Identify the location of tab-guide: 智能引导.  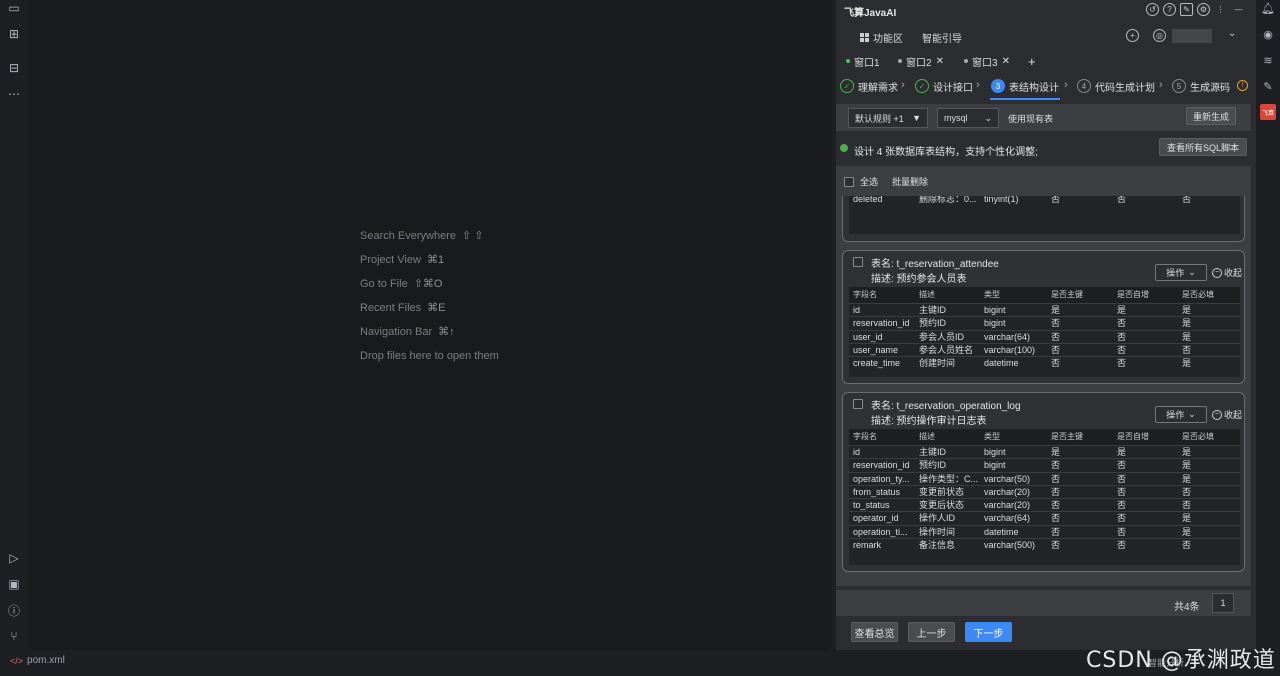
(942, 37).